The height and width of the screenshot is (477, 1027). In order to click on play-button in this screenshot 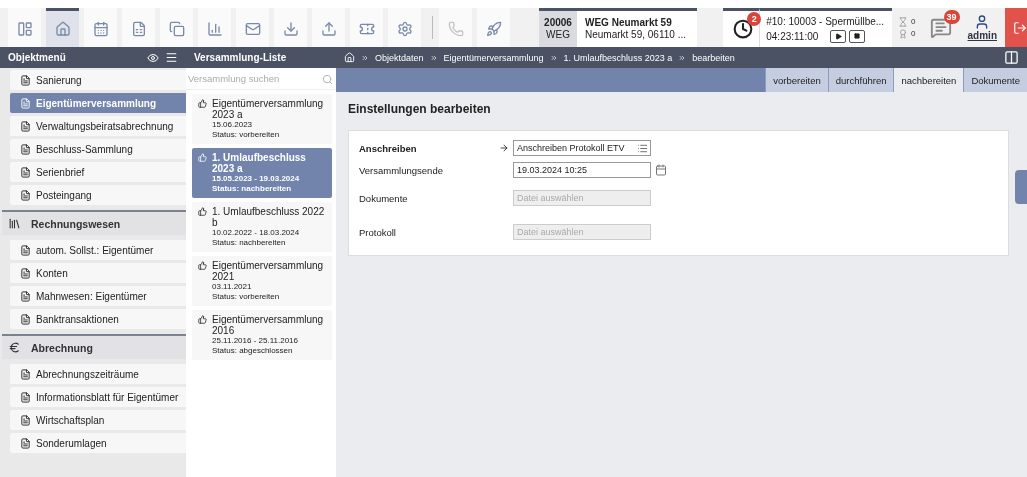, I will do `click(838, 36)`.